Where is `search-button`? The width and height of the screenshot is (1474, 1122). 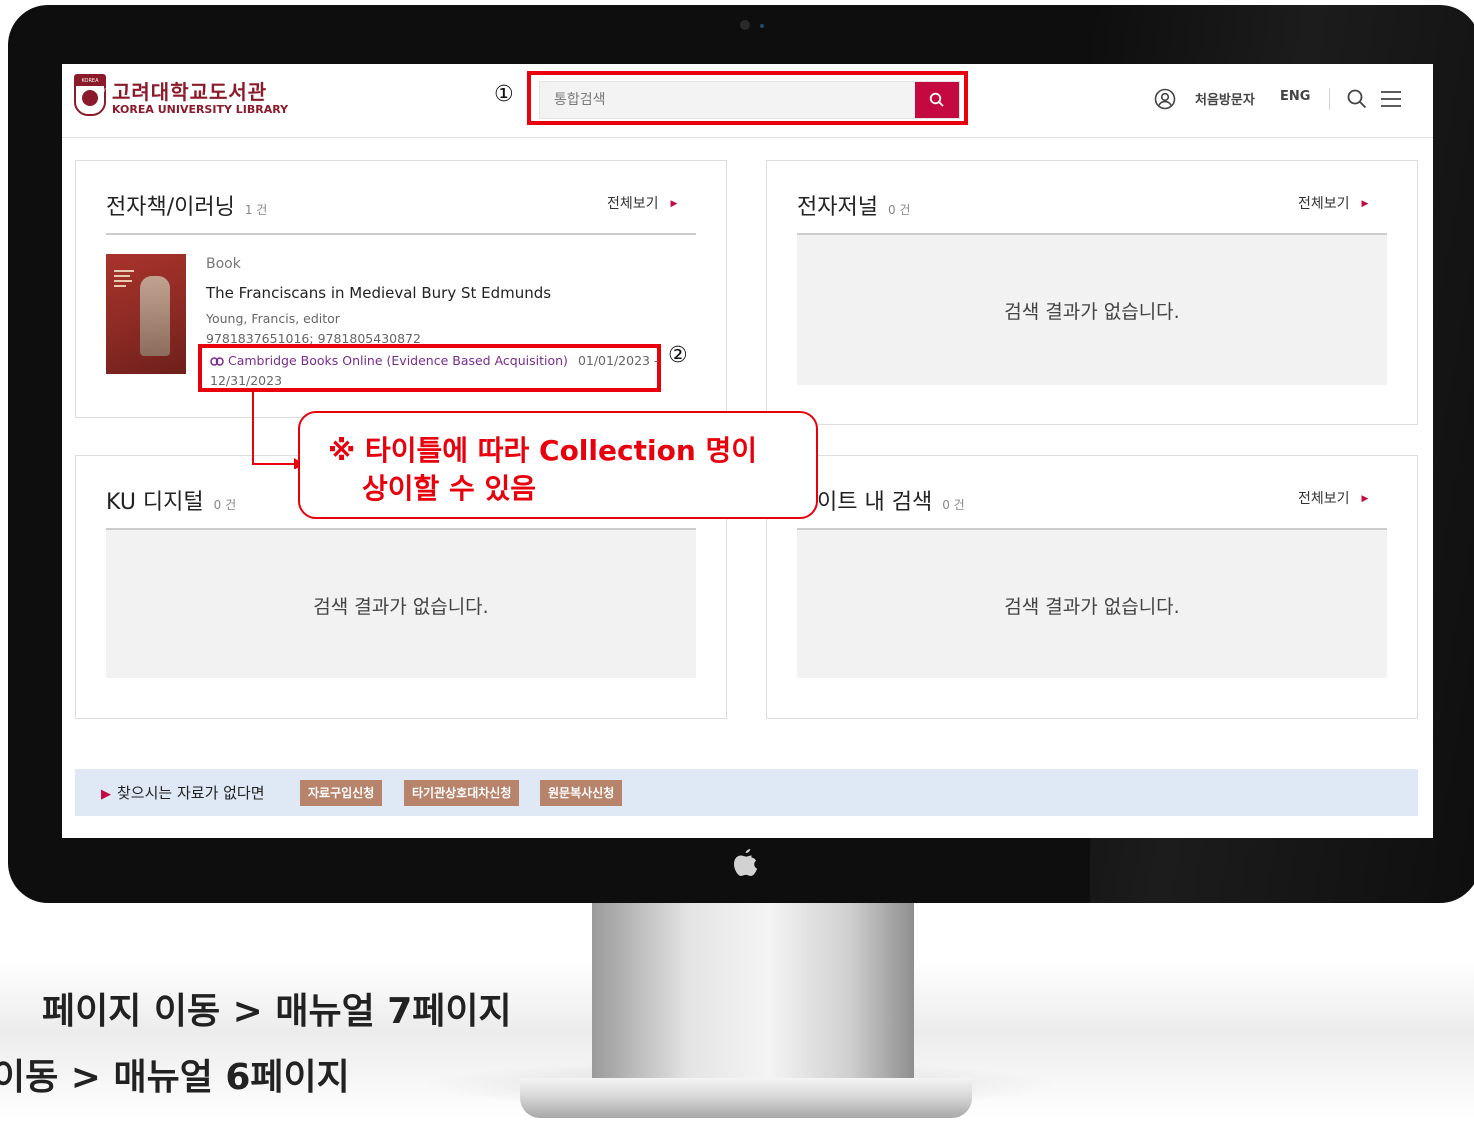
search-button is located at coordinates (937, 100).